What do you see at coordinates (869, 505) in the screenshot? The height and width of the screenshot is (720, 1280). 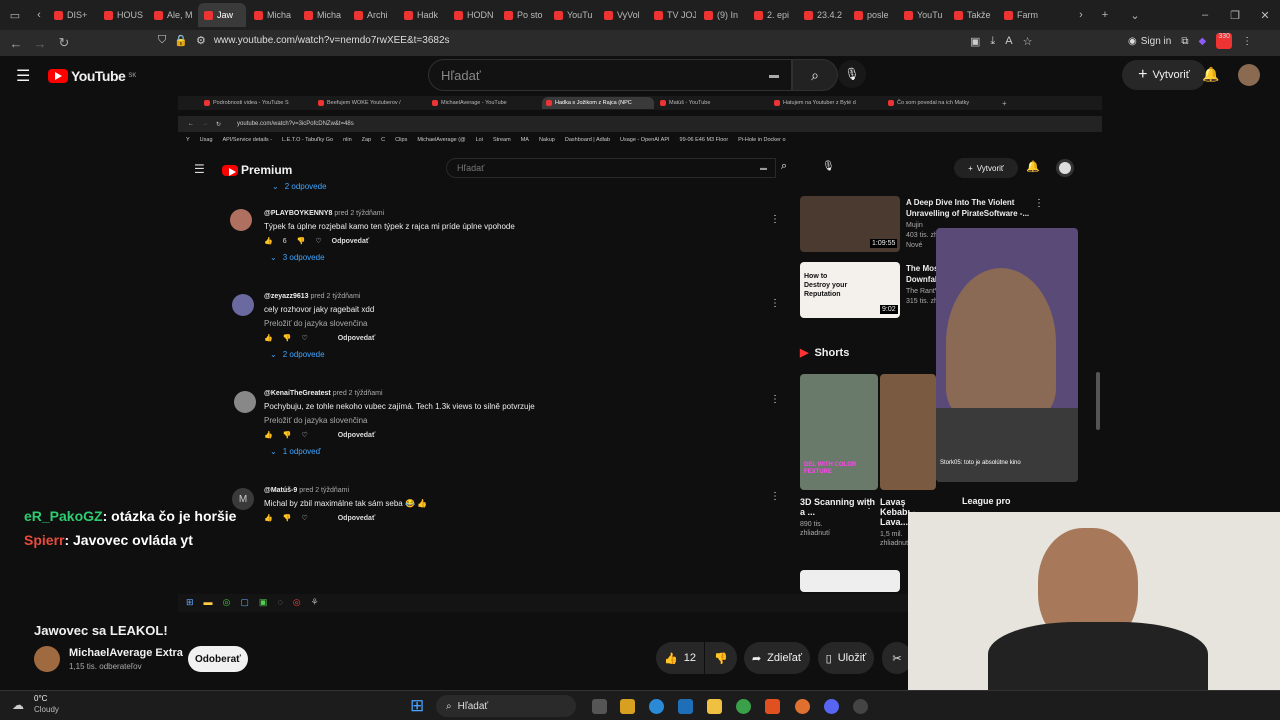 I see `short-menu-icon: ⋮` at bounding box center [869, 505].